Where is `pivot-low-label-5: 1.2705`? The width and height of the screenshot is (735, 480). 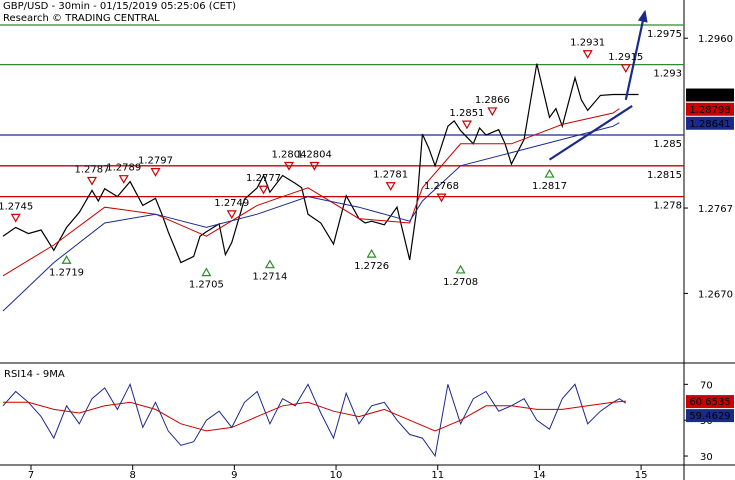
pivot-low-label-5: 1.2705 is located at coordinates (206, 285).